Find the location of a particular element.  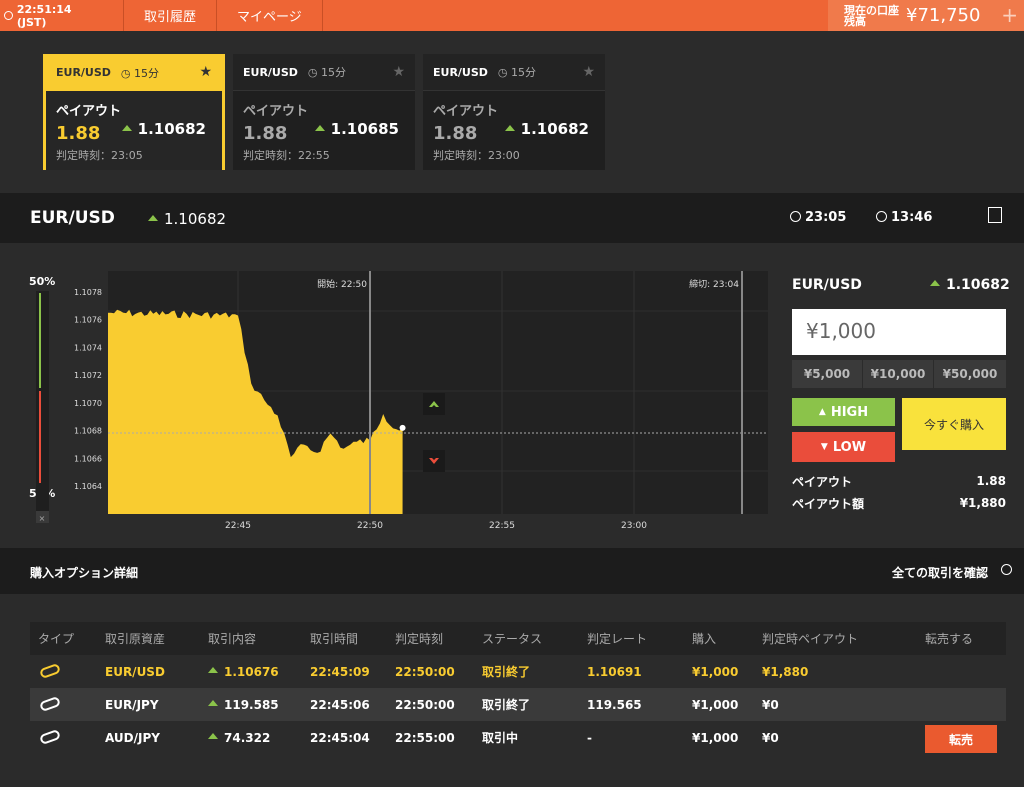

row-buy: ¥1,000 is located at coordinates (715, 704).